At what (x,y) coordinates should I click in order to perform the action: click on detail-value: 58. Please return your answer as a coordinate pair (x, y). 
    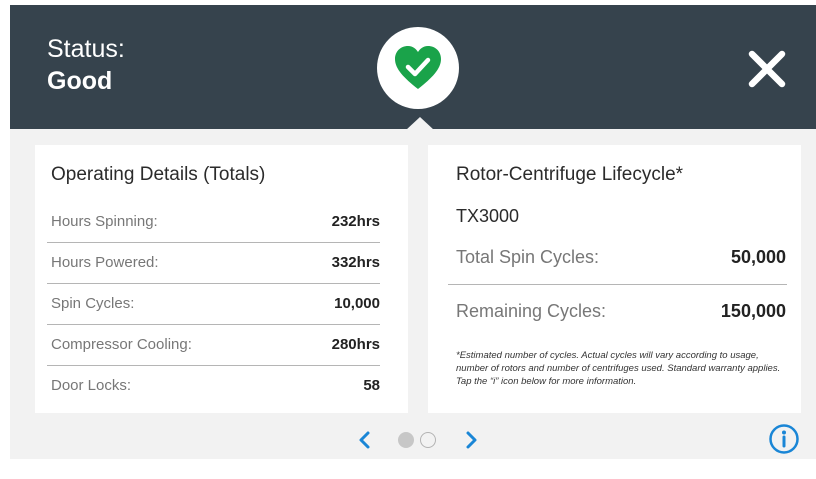
    Looking at the image, I should click on (371, 385).